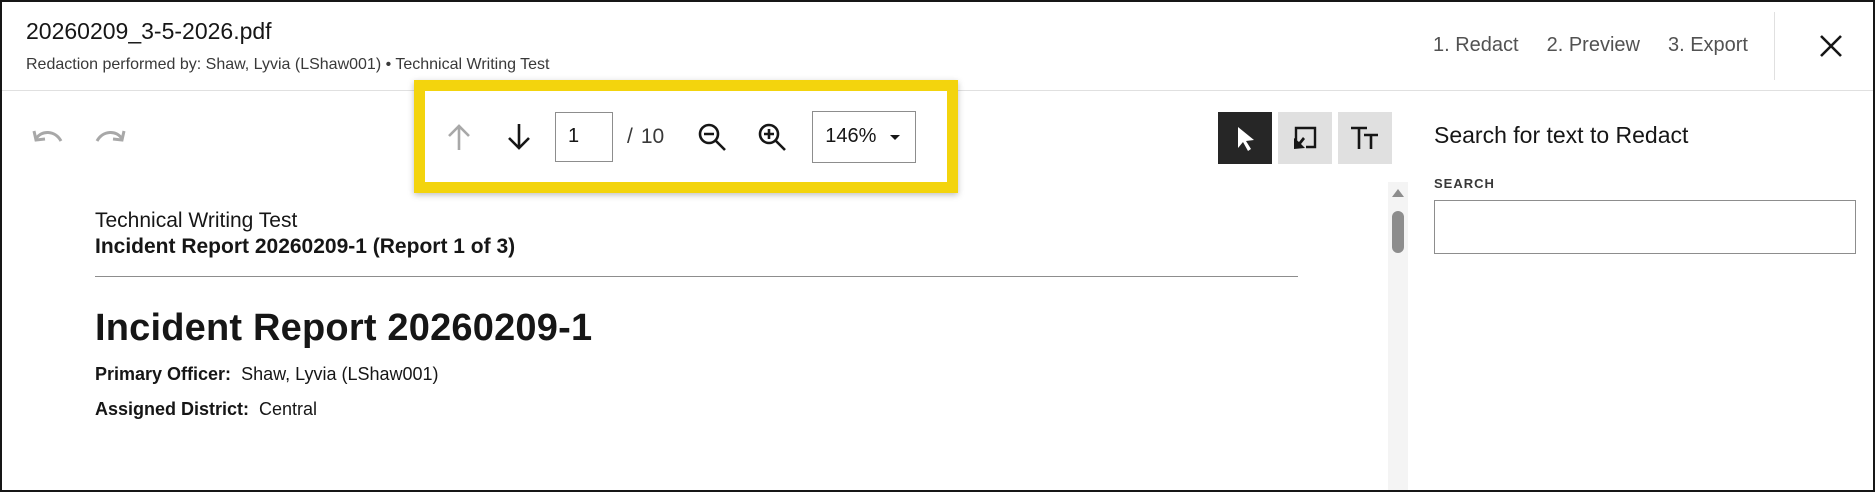 The height and width of the screenshot is (492, 1875). What do you see at coordinates (1561, 135) in the screenshot?
I see `panel-title: Search for text to Redact` at bounding box center [1561, 135].